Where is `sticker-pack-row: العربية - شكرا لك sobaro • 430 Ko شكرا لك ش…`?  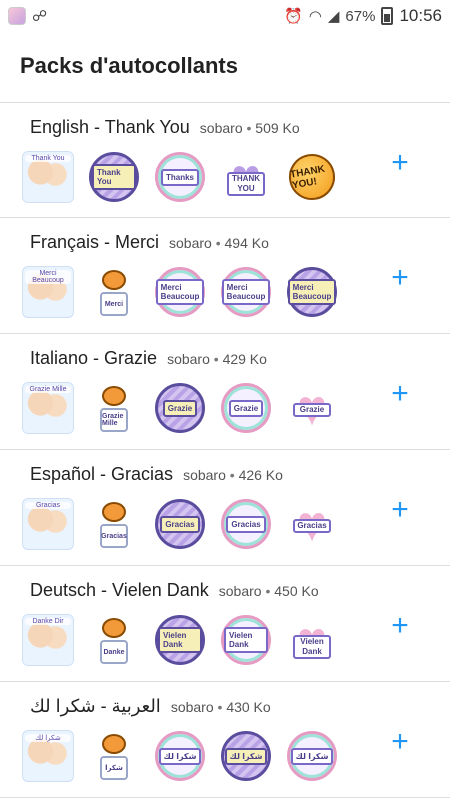
sticker-pack-row: العربية - شكرا لك sobaro • 430 Ko شكرا لك ش… is located at coordinates (225, 740).